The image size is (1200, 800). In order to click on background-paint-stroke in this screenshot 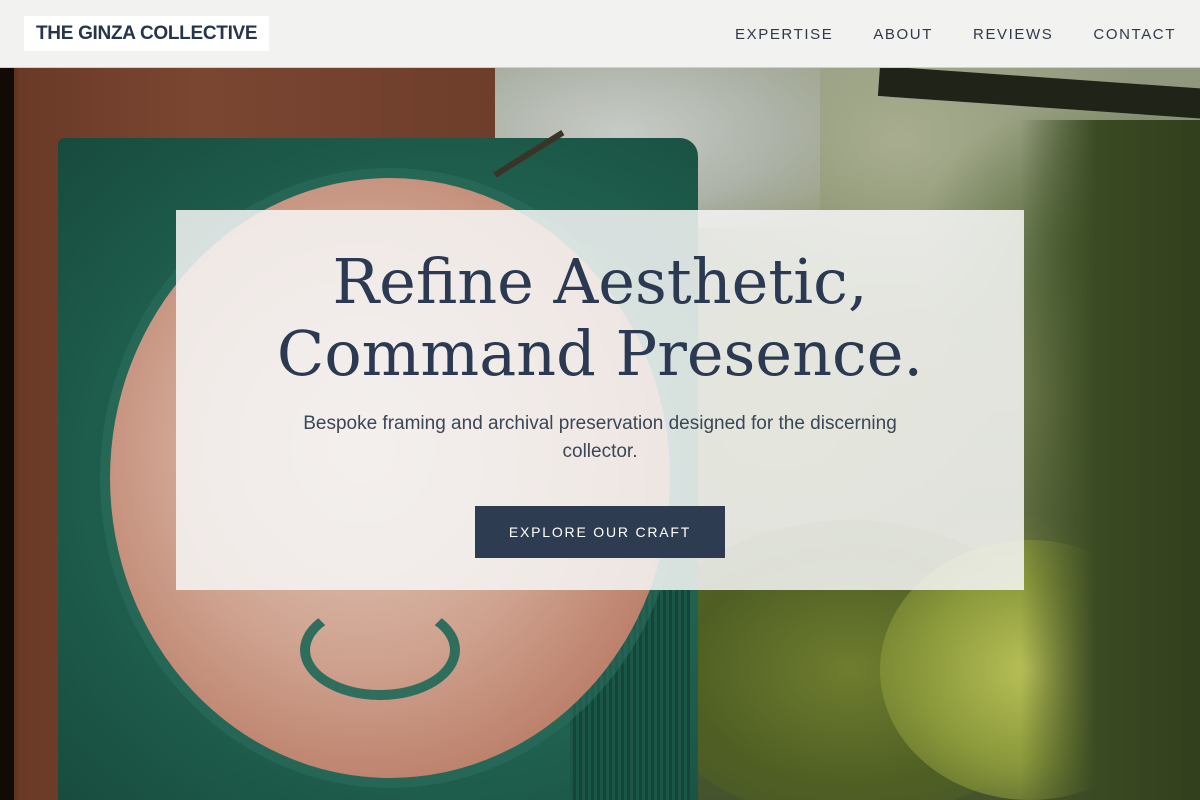, I will do `click(380, 650)`.